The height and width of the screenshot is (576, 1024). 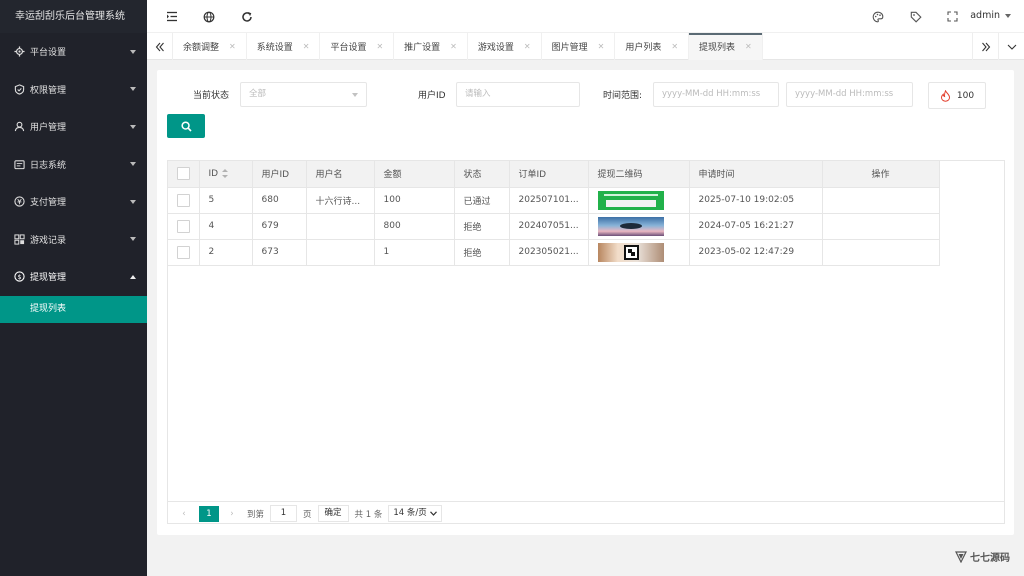 I want to click on tag-icon, so click(x=915, y=16).